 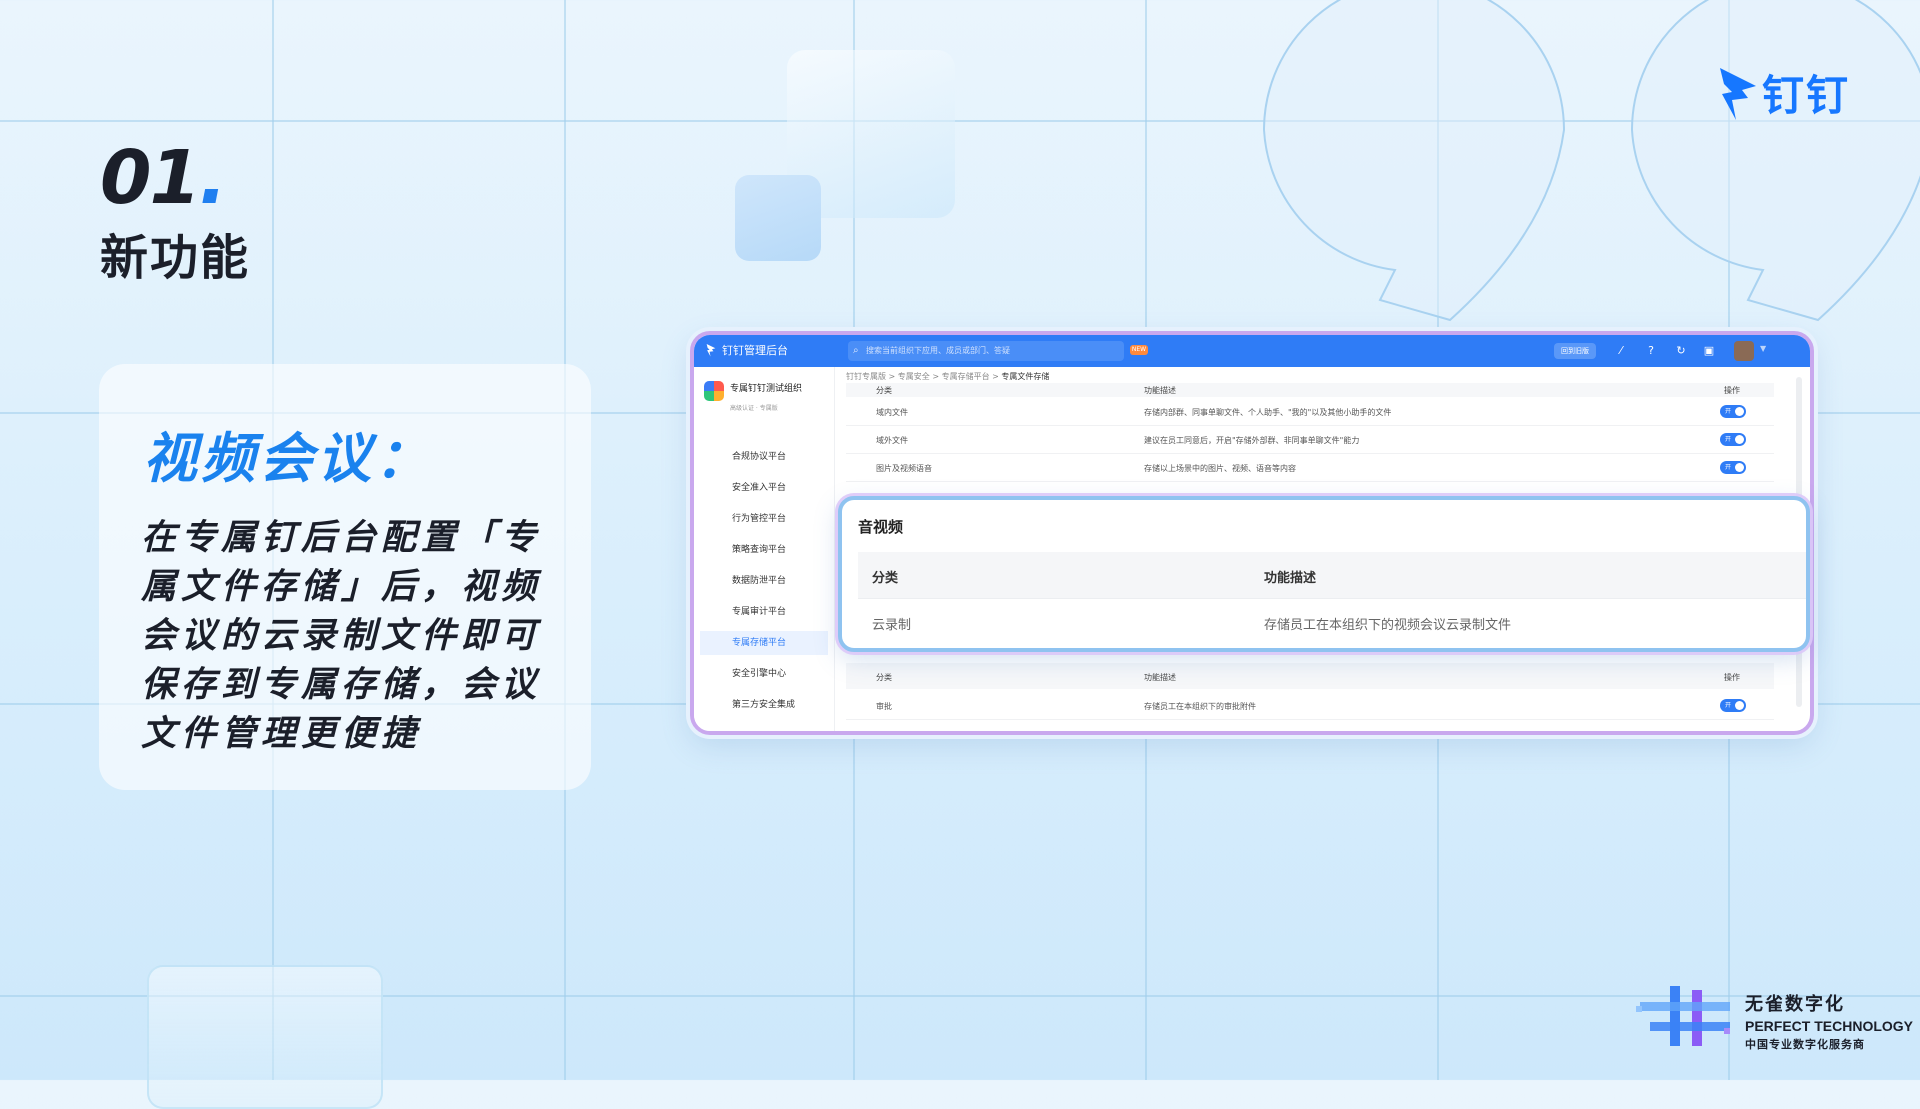 I want to click on refresh-icon: ↻, so click(x=1681, y=351).